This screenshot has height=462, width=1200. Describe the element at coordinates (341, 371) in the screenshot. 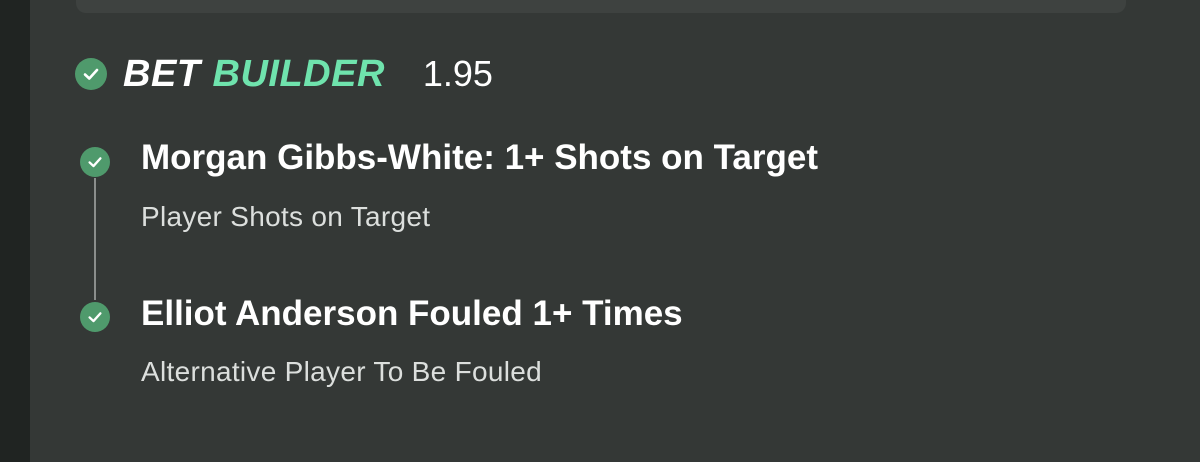

I see `selection-market: Alternative Player To Be Fouled` at that location.